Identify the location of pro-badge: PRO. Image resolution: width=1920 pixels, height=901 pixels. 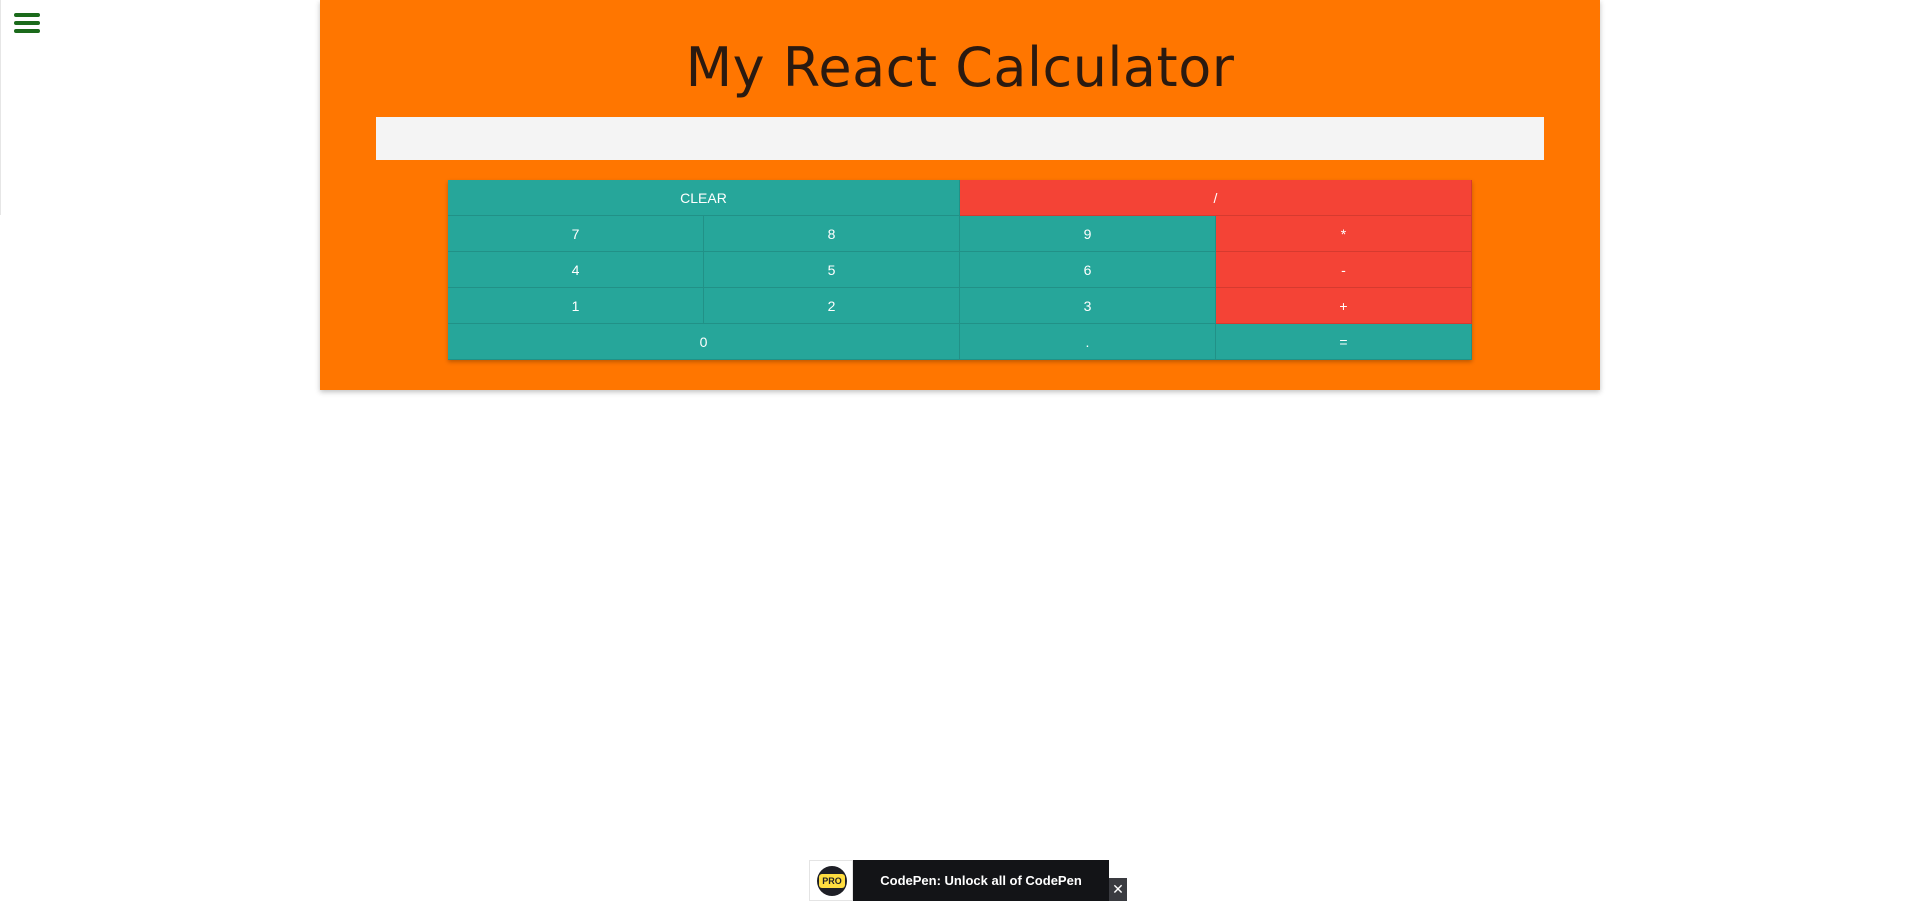
(831, 880).